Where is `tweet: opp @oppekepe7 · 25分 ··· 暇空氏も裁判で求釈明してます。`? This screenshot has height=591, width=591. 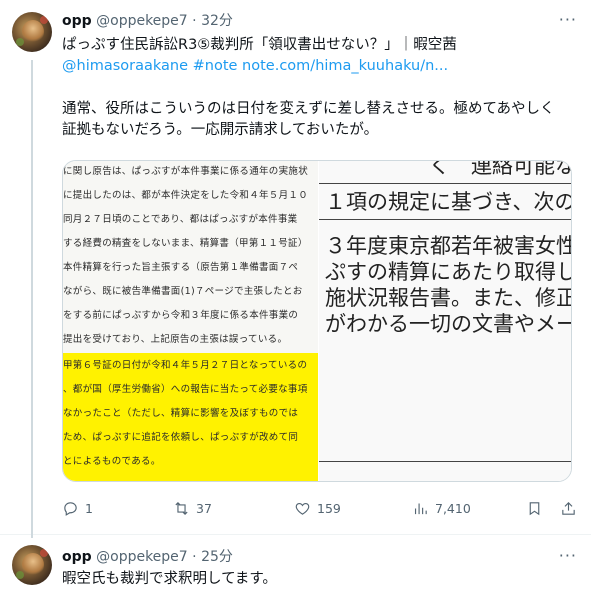
tweet: opp @oppekepe7 · 25分 ··· 暇空氏も裁判で求釈明してます。 is located at coordinates (295, 563).